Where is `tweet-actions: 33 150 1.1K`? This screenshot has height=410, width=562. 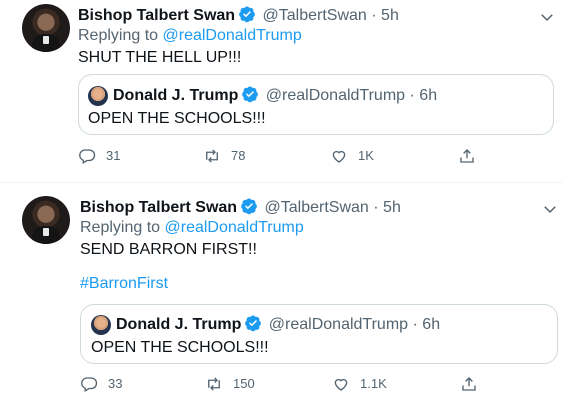
tweet-actions: 33 150 1.1K is located at coordinates (290, 384).